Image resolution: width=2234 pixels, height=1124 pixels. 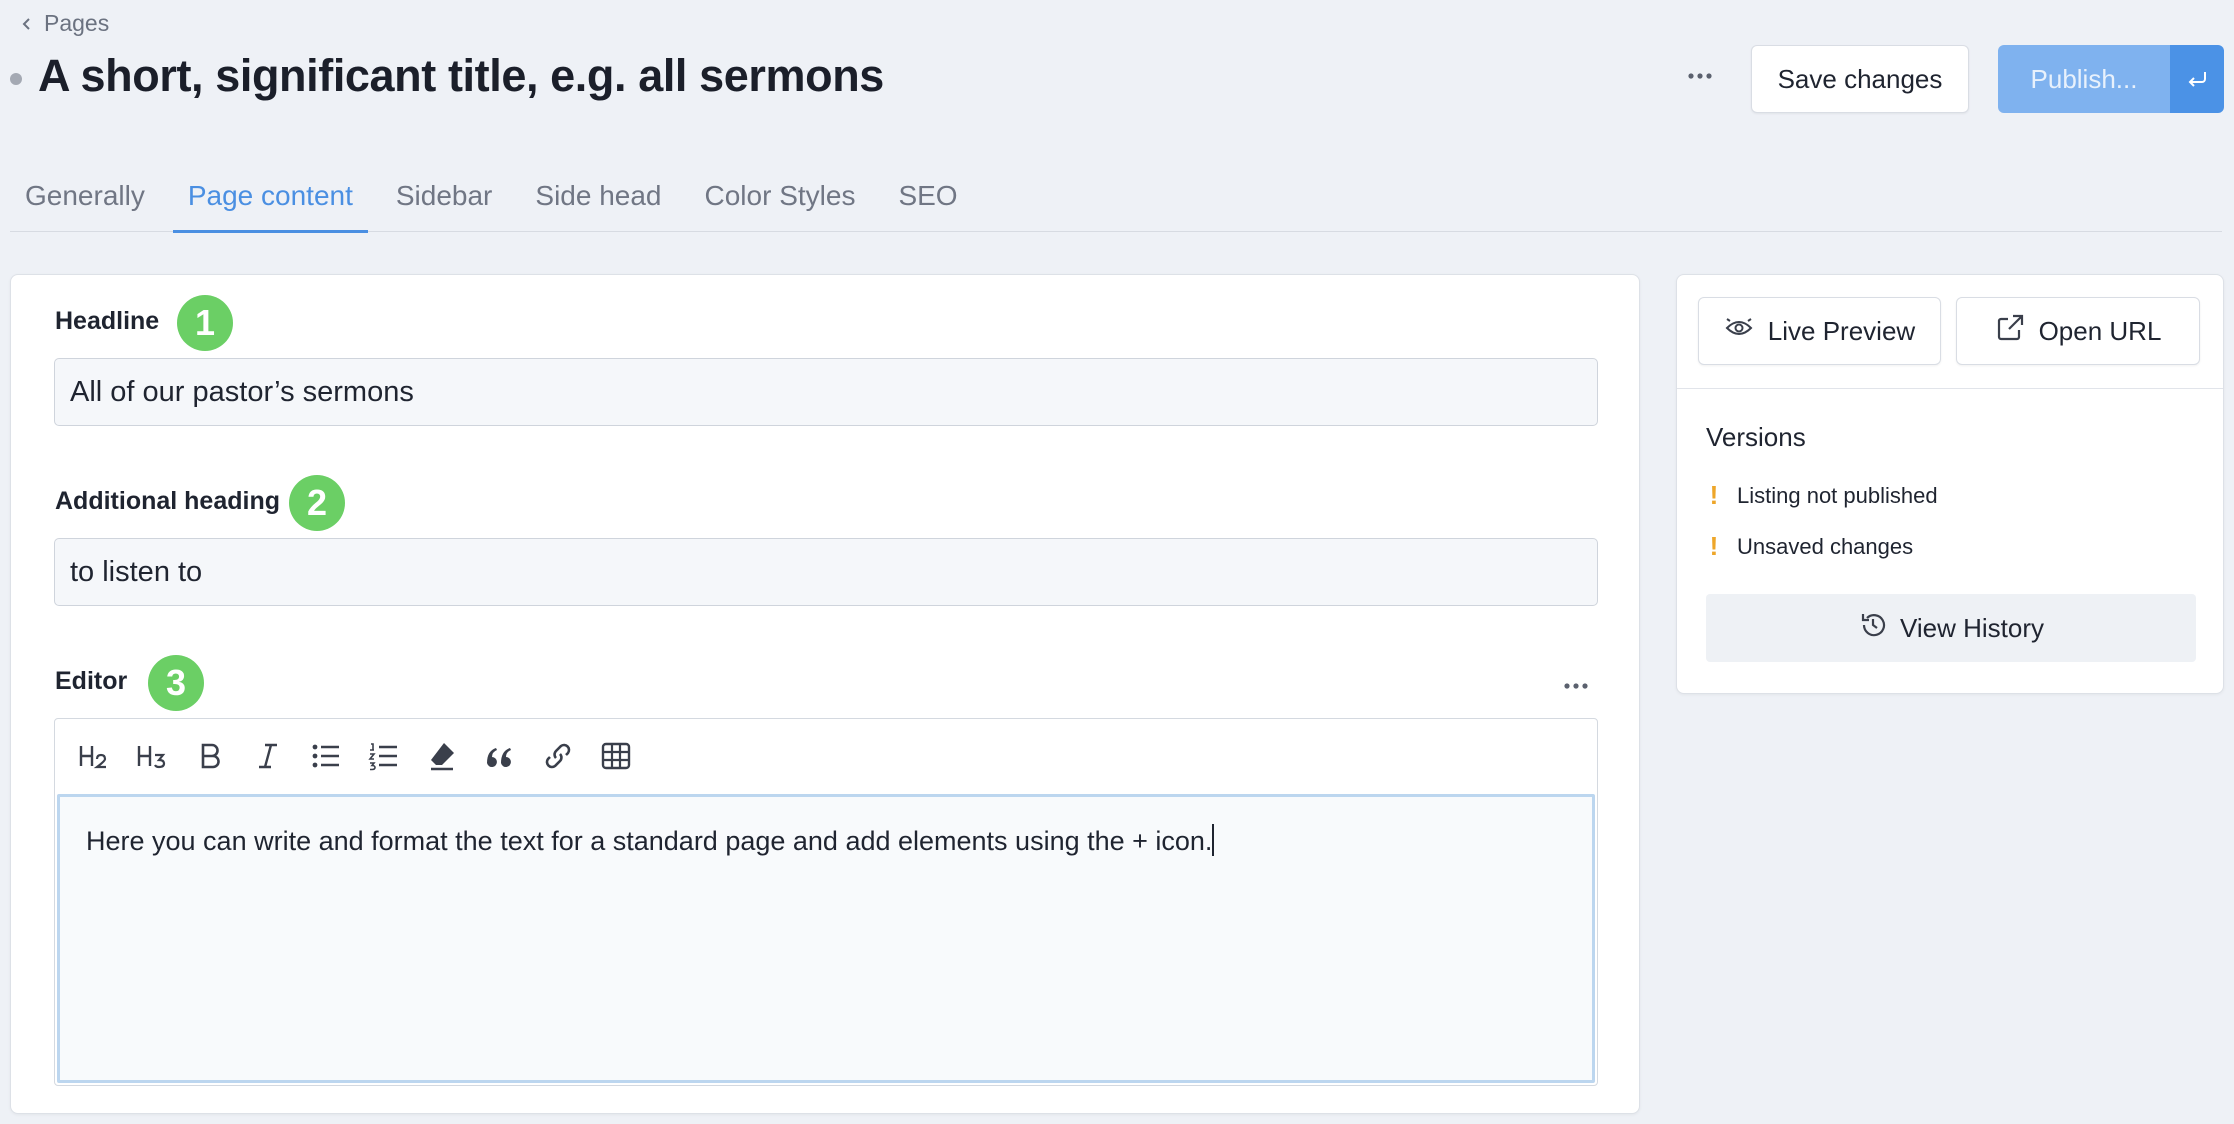 I want to click on version-item: ! Unsaved changes, so click(x=1811, y=546).